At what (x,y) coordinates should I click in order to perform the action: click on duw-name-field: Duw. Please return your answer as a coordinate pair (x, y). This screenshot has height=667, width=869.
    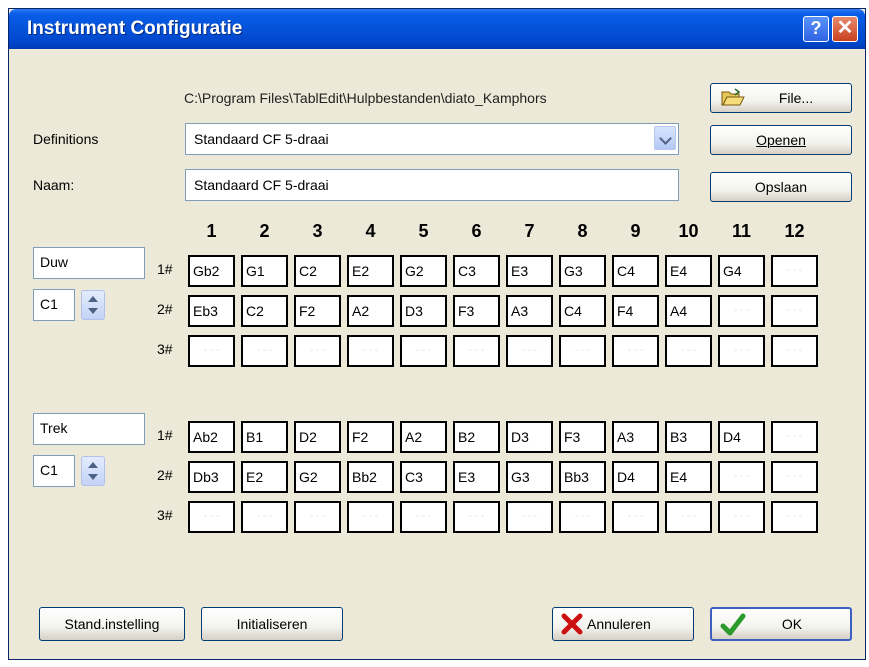
    Looking at the image, I should click on (89, 263).